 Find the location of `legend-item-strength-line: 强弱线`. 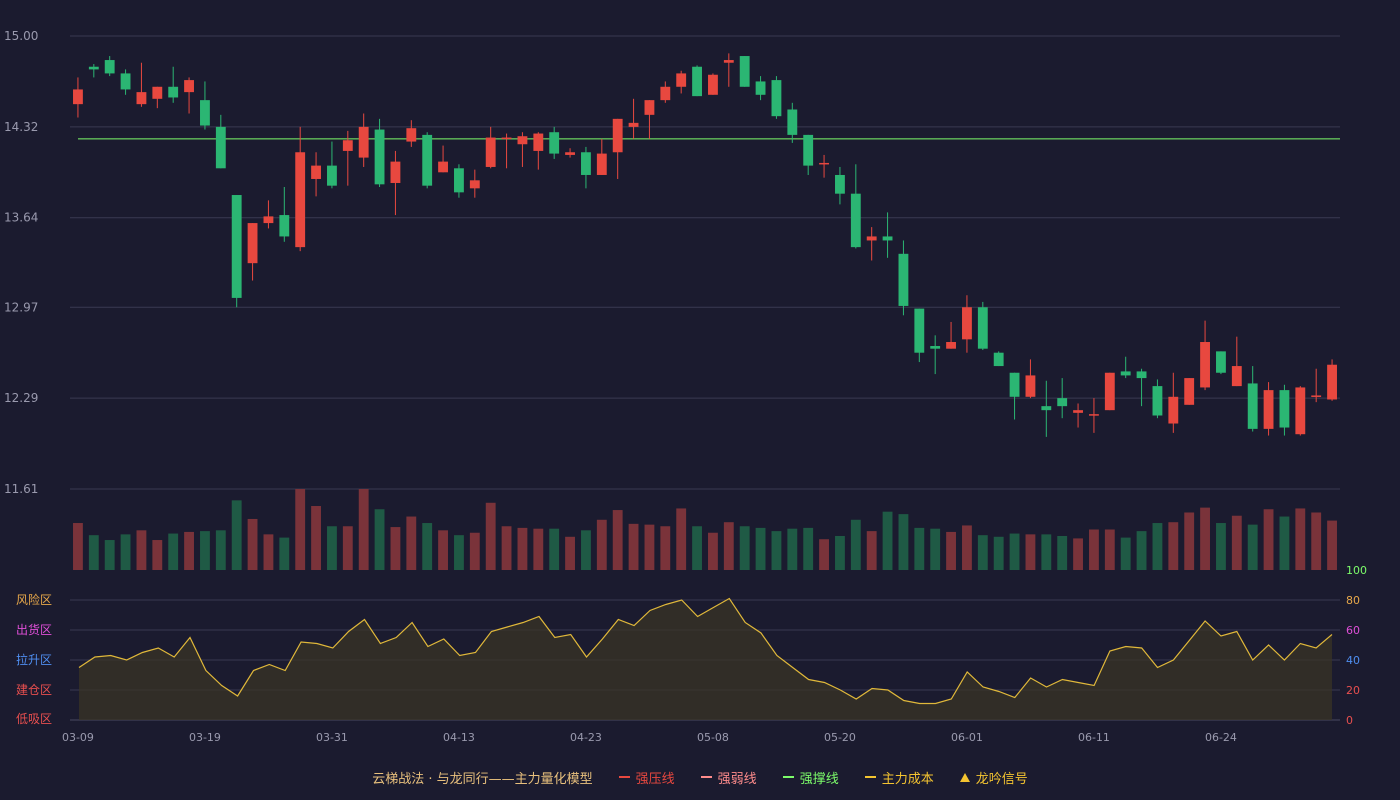

legend-item-strength-line: 强弱线 is located at coordinates (728, 777).